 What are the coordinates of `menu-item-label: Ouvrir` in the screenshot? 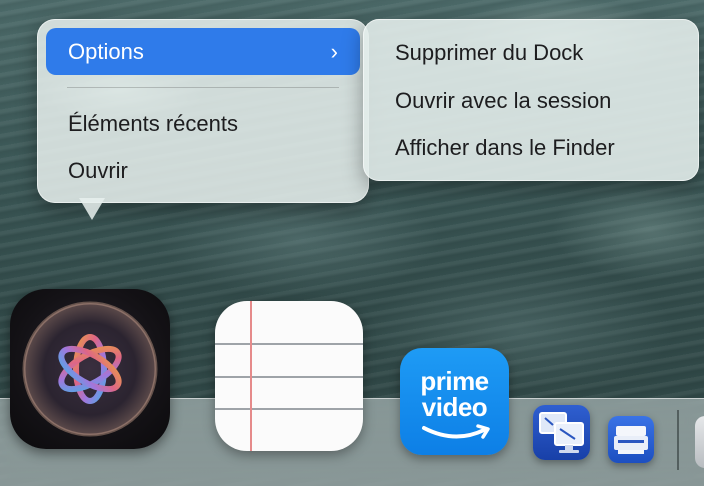 It's located at (98, 170).